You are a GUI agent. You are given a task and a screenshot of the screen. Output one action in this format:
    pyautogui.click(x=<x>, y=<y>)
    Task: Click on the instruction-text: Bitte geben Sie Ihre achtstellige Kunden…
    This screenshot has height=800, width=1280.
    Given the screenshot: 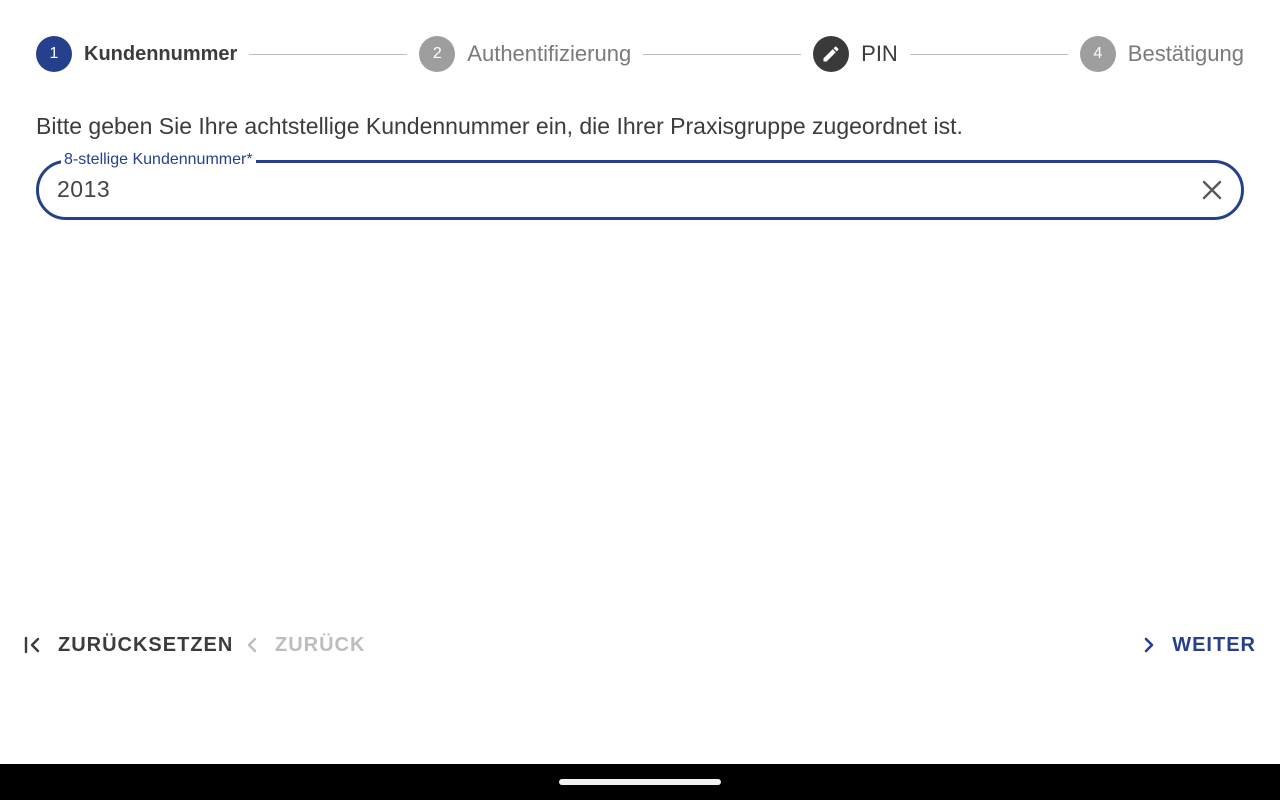 What is the action you would take?
    pyautogui.click(x=499, y=126)
    